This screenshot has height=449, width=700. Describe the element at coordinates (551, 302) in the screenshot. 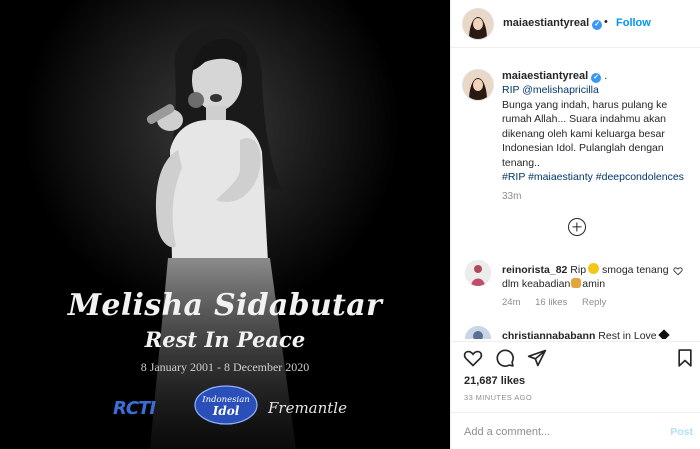

I see `comment-likes: 16 likes` at that location.